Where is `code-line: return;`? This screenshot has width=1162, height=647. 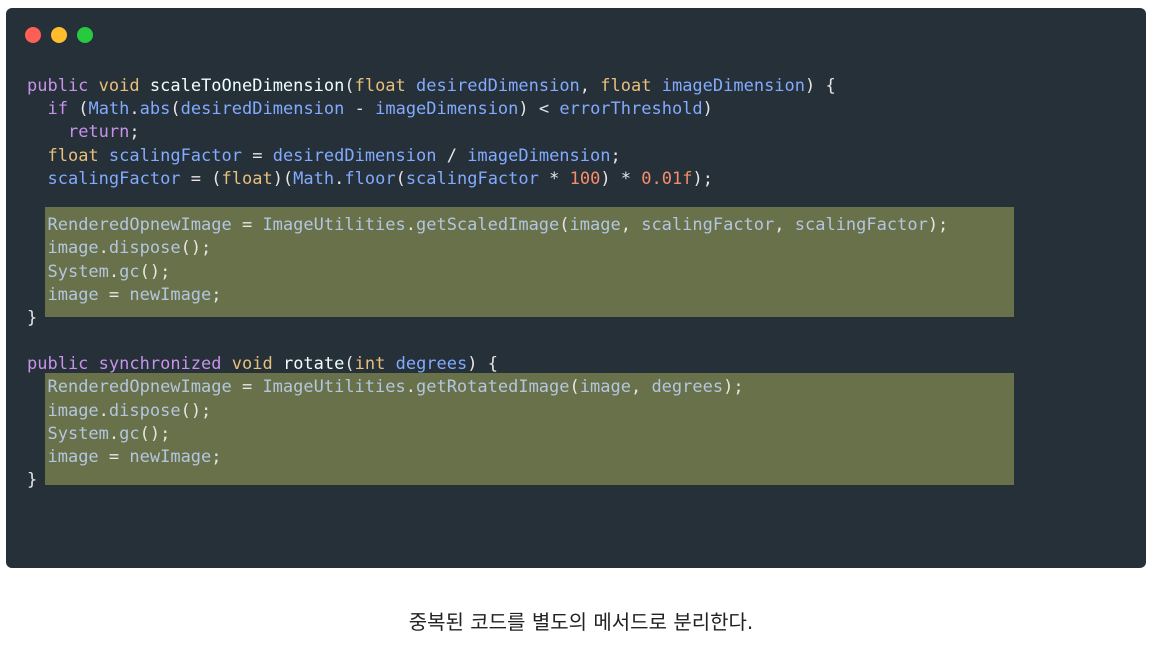 code-line: return; is located at coordinates (487, 132).